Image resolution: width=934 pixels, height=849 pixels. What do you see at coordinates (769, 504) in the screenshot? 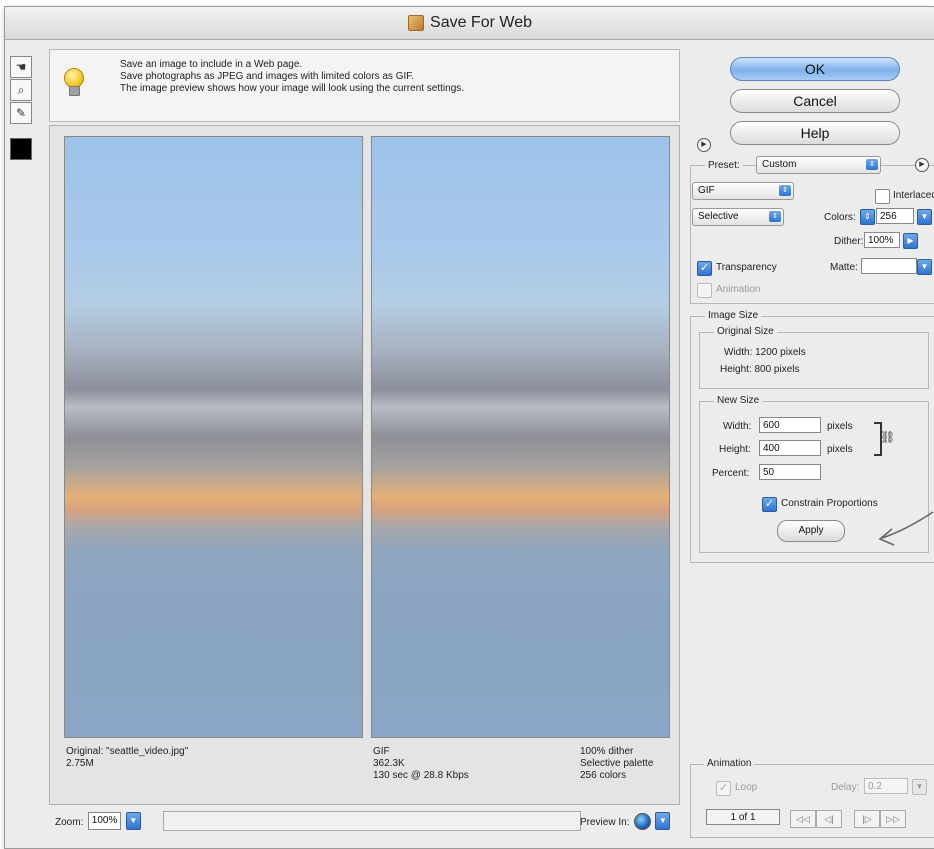
I see `constrain-proportions-checkbox: ✓` at bounding box center [769, 504].